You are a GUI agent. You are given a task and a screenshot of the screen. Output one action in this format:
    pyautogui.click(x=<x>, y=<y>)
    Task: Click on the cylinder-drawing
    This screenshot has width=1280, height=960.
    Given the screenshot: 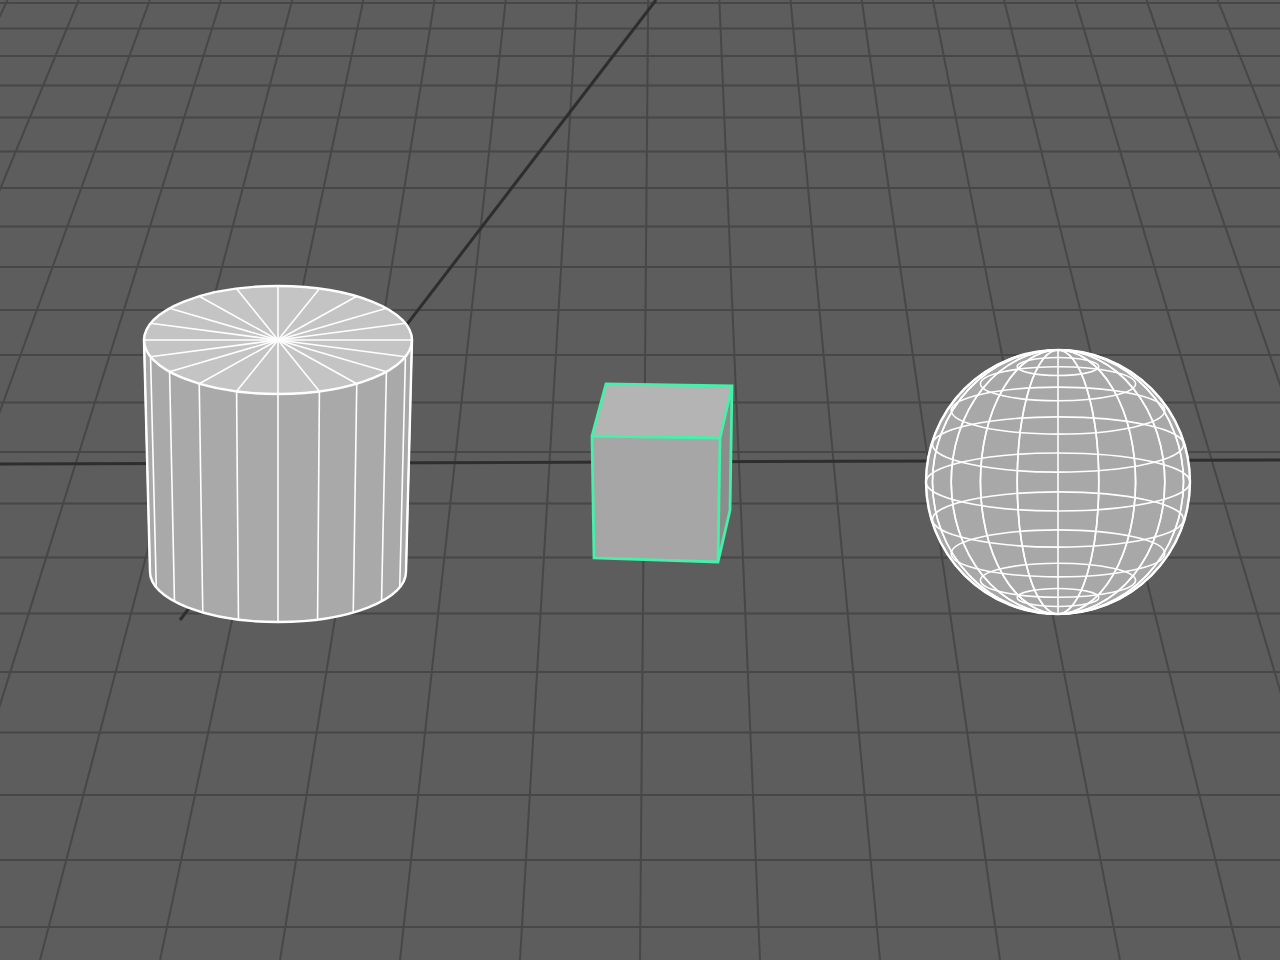 What is the action you would take?
    pyautogui.click(x=278, y=454)
    